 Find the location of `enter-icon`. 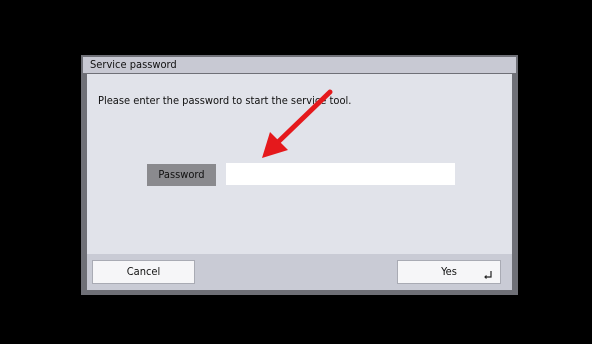

enter-icon is located at coordinates (488, 275).